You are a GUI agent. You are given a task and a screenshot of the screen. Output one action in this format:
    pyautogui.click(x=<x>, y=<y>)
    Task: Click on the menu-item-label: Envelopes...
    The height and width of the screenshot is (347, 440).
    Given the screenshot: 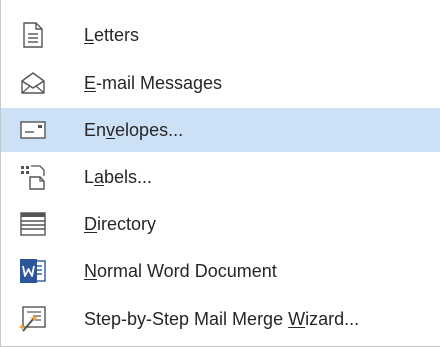 What is the action you would take?
    pyautogui.click(x=134, y=130)
    